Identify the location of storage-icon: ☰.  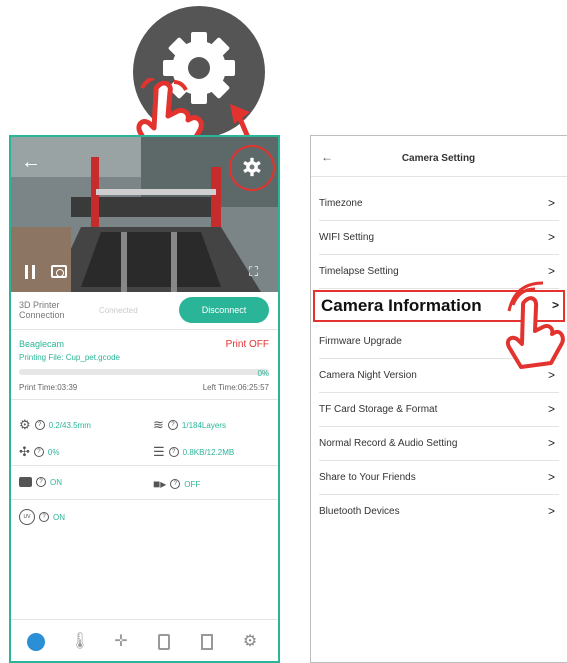
(159, 451).